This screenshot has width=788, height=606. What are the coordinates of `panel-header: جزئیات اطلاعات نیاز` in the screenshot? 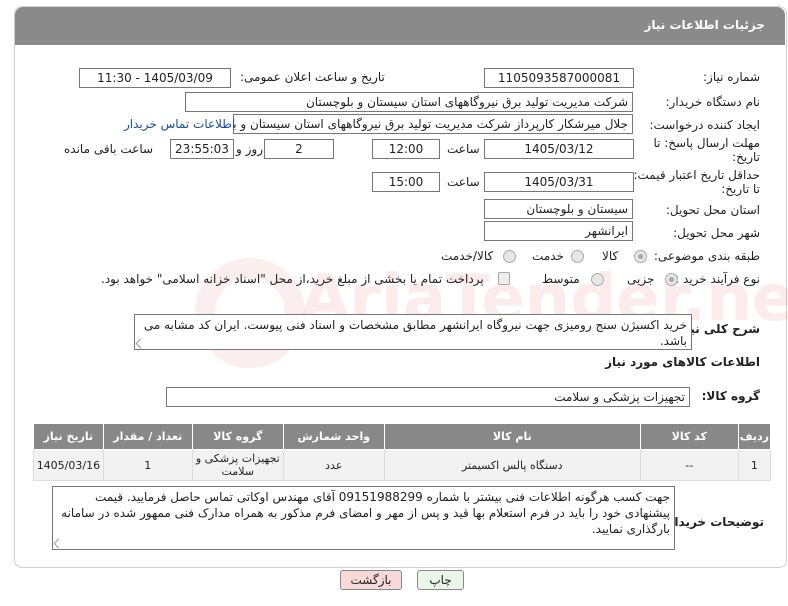 It's located at (400, 26).